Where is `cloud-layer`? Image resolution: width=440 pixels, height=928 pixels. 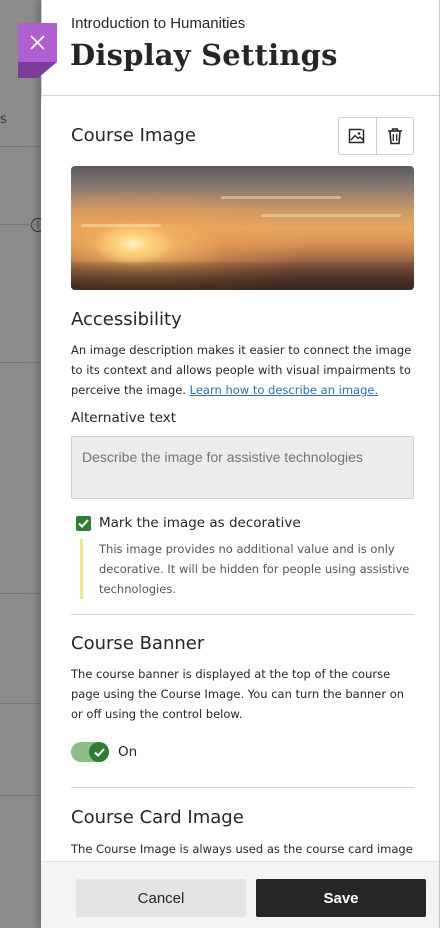
cloud-layer is located at coordinates (242, 276).